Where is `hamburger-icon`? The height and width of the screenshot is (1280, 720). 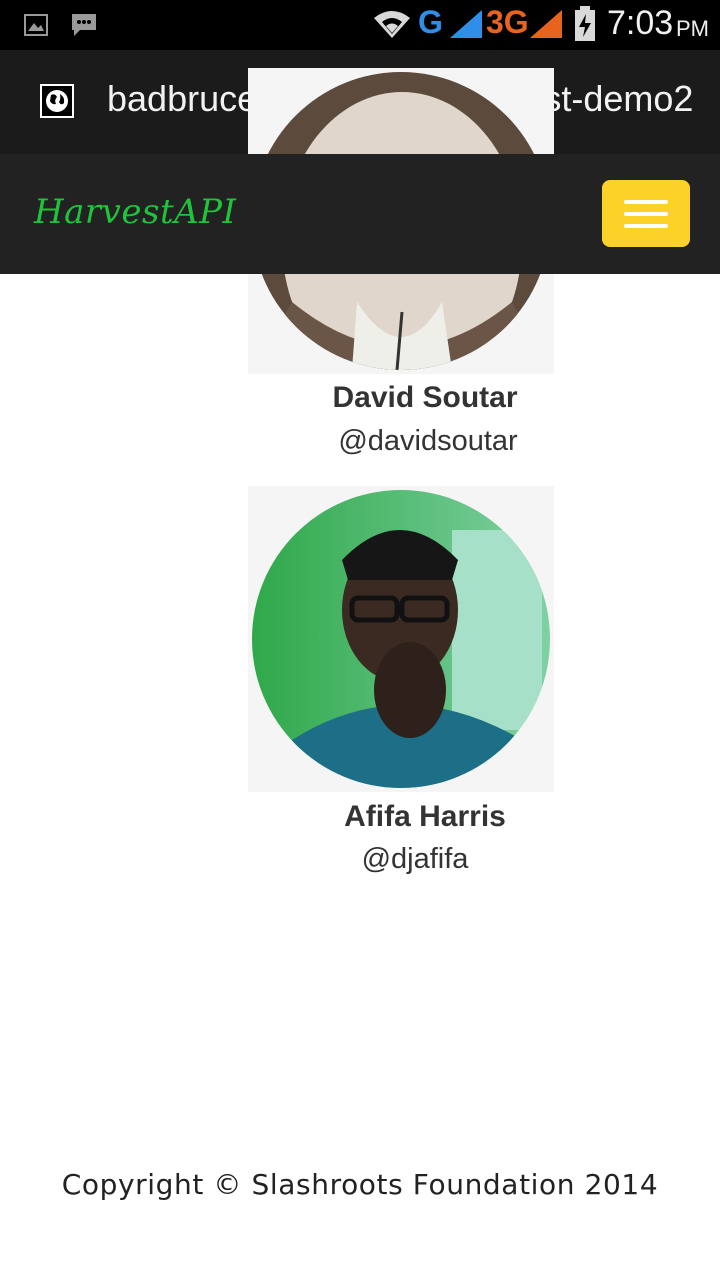
hamburger-icon is located at coordinates (646, 202).